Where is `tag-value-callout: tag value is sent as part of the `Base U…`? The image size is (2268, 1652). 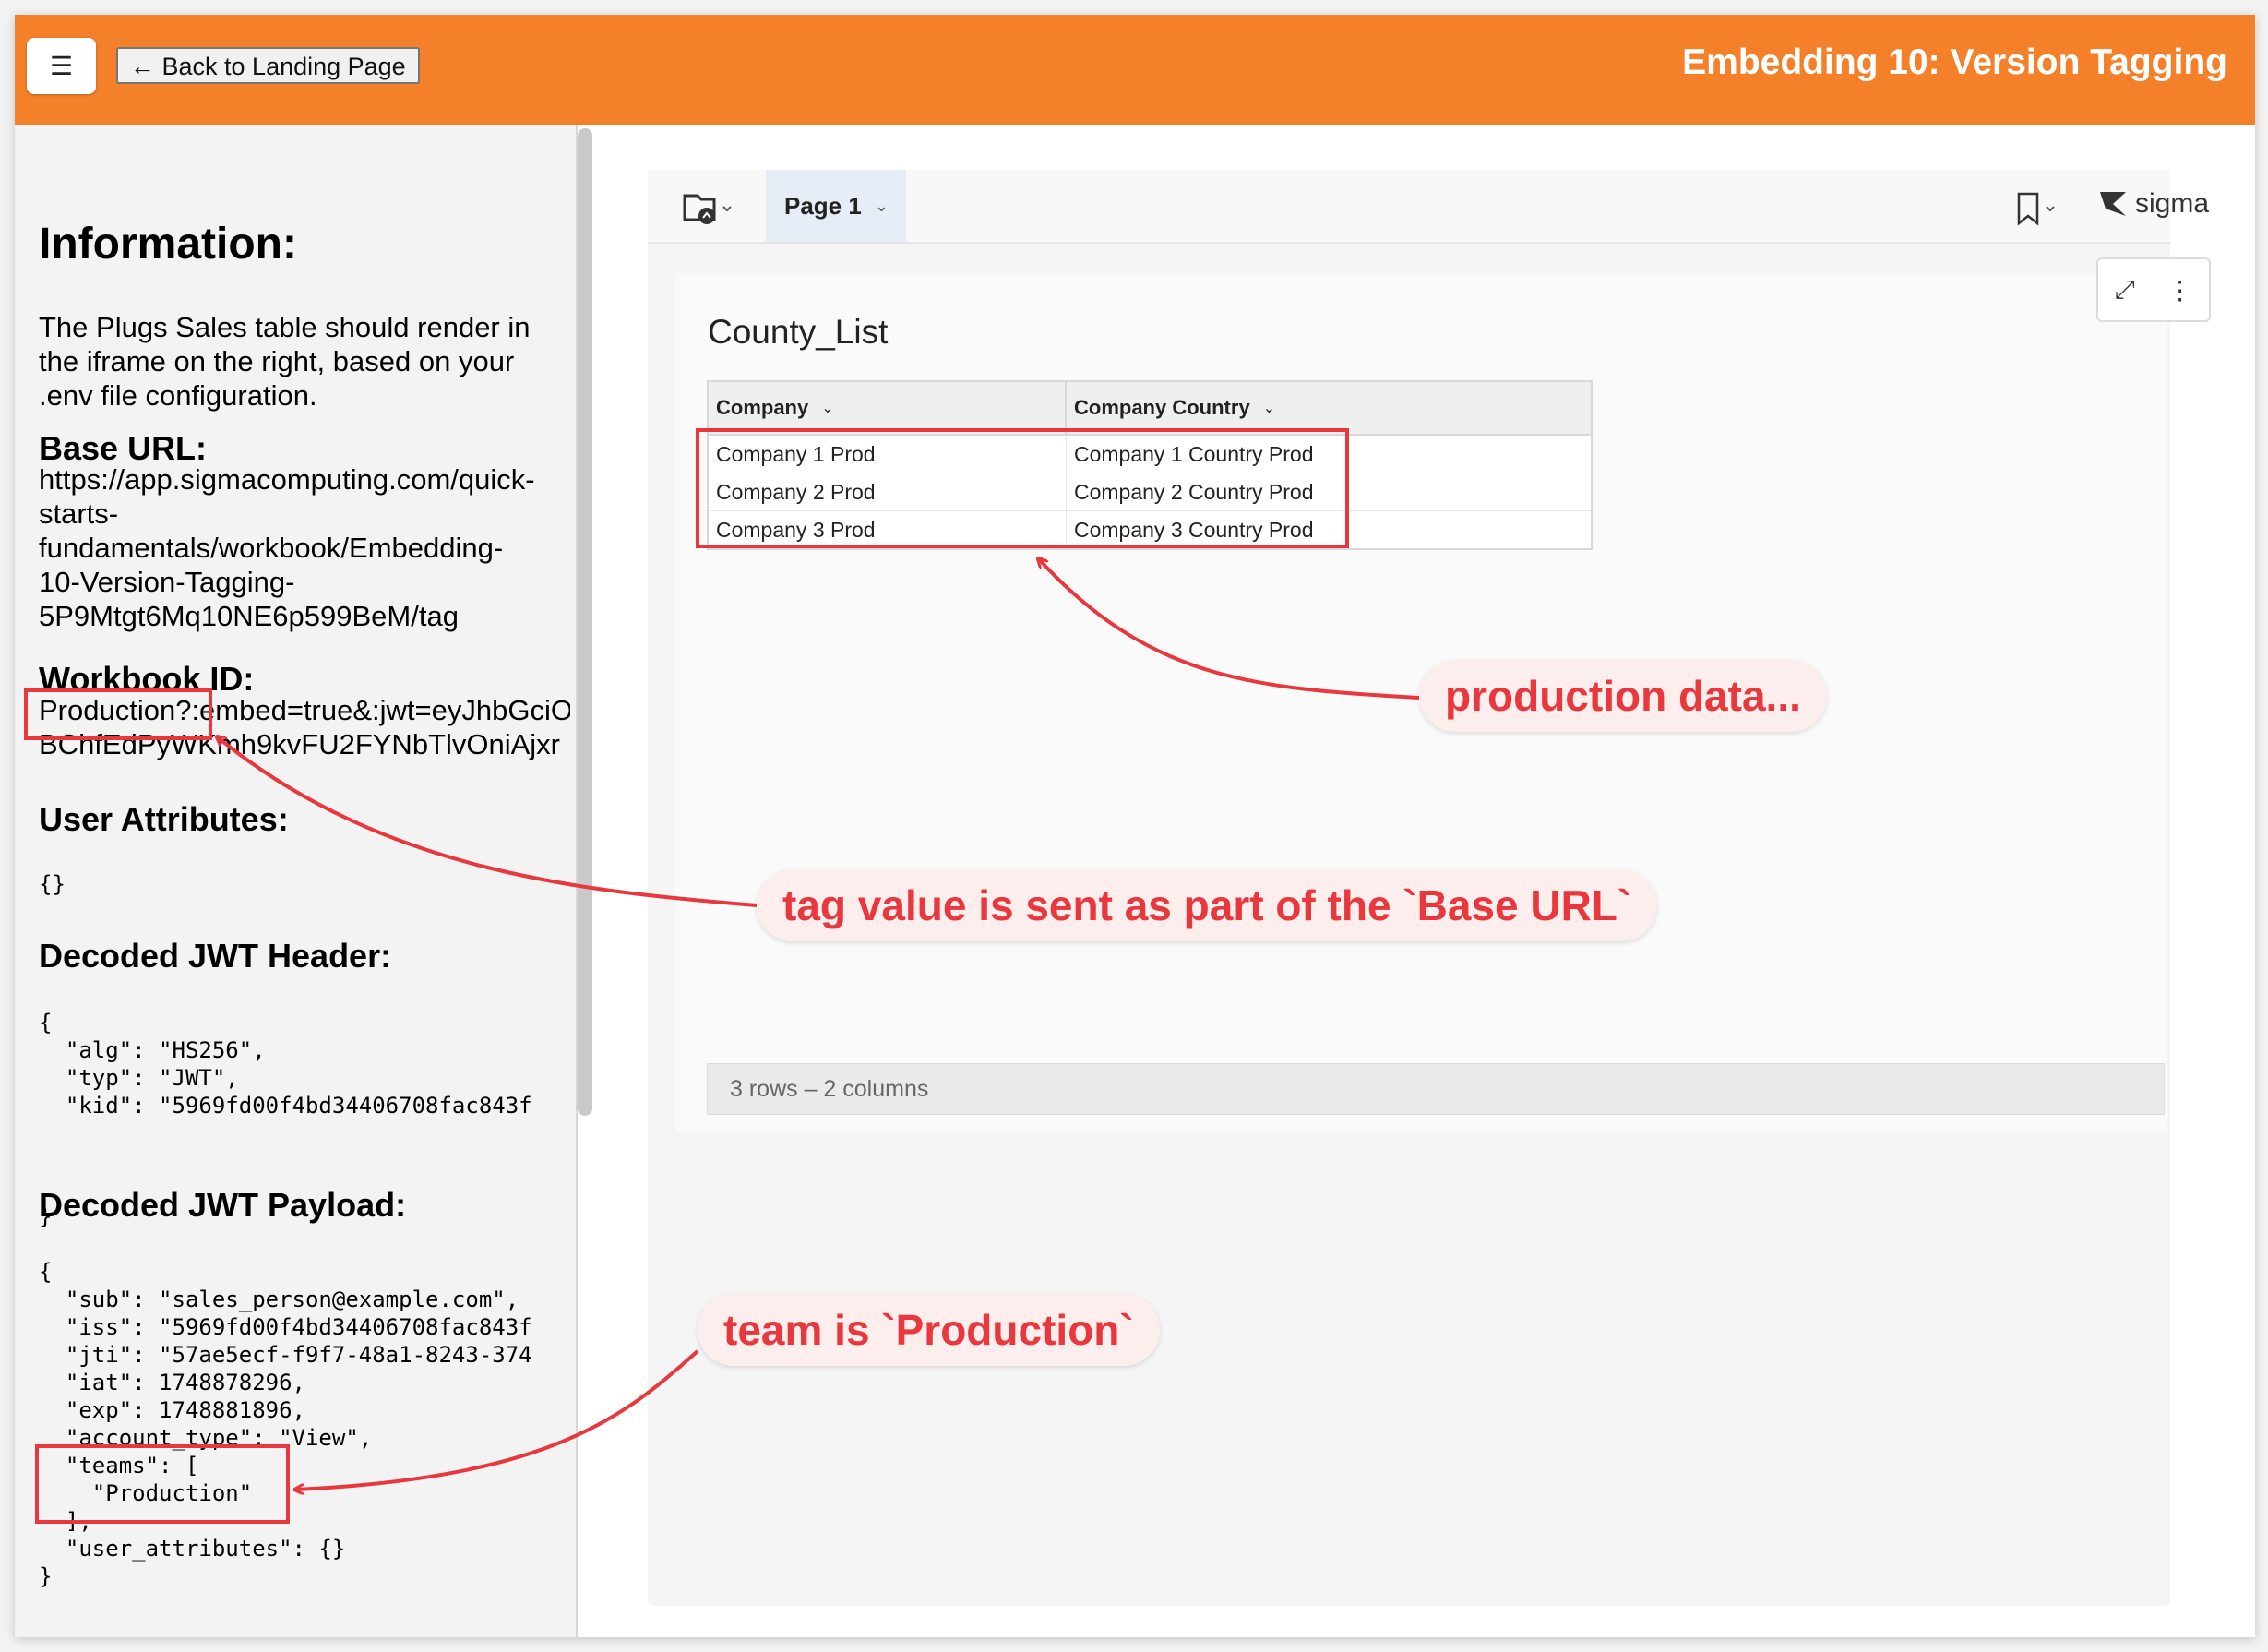 tag-value-callout: tag value is sent as part of the `Base U… is located at coordinates (1207, 905).